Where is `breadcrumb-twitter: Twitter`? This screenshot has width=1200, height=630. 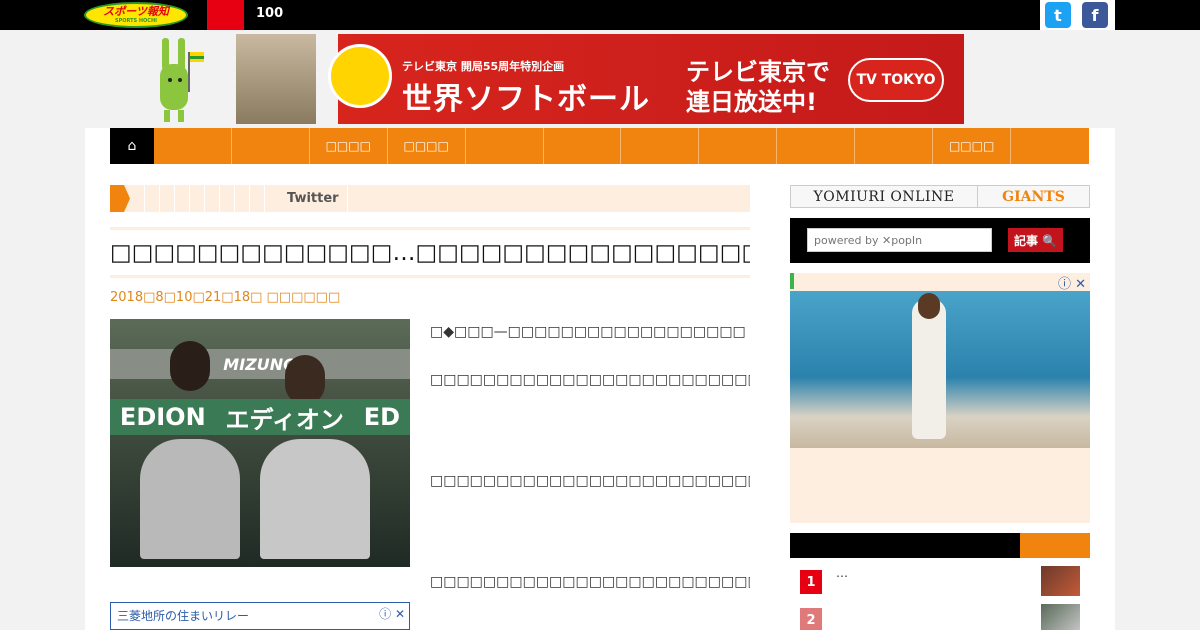
breadcrumb-twitter: Twitter is located at coordinates (317, 198).